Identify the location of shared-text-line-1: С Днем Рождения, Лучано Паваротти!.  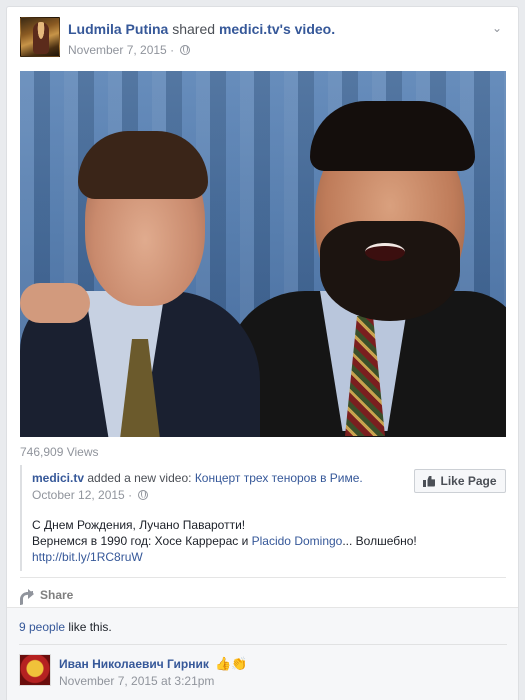
(139, 525).